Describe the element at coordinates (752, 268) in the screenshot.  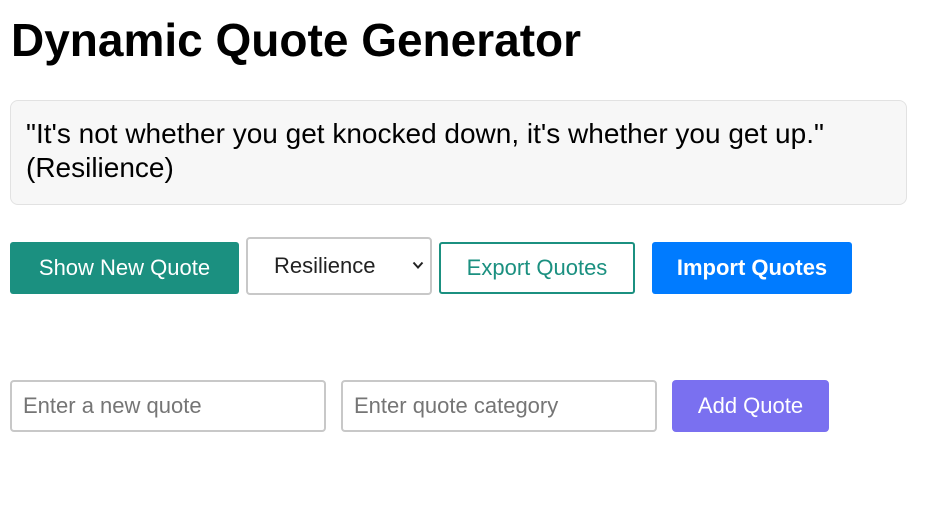
I see `import-quotes-button: Import Quotes` at that location.